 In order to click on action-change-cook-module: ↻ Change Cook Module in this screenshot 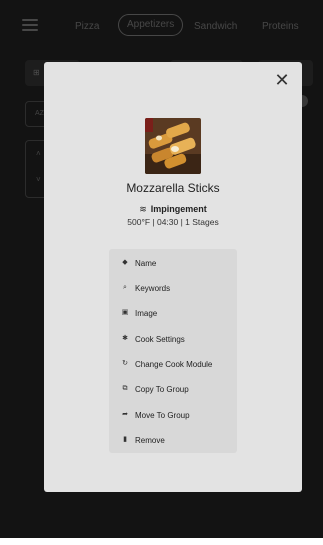, I will do `click(173, 364)`.